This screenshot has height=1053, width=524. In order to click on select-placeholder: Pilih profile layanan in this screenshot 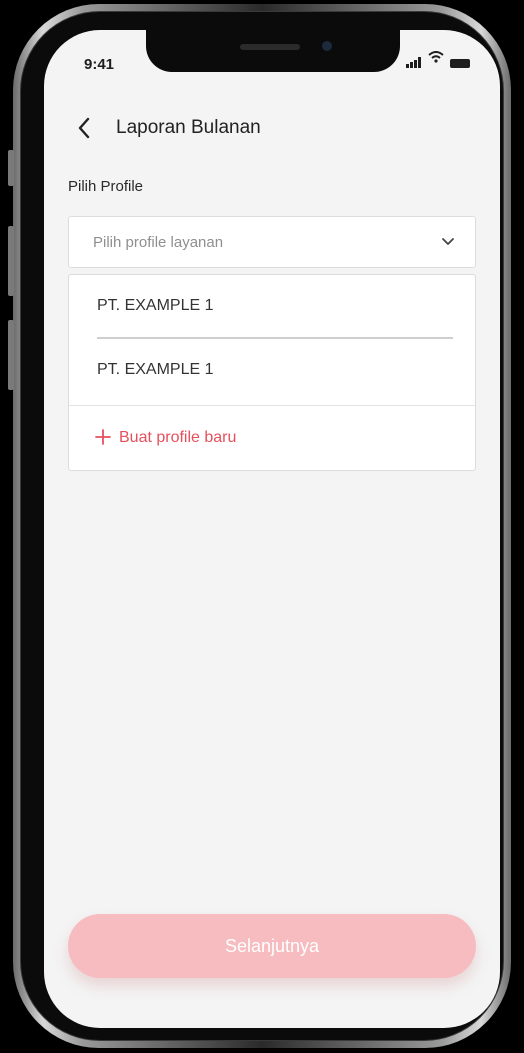, I will do `click(158, 242)`.